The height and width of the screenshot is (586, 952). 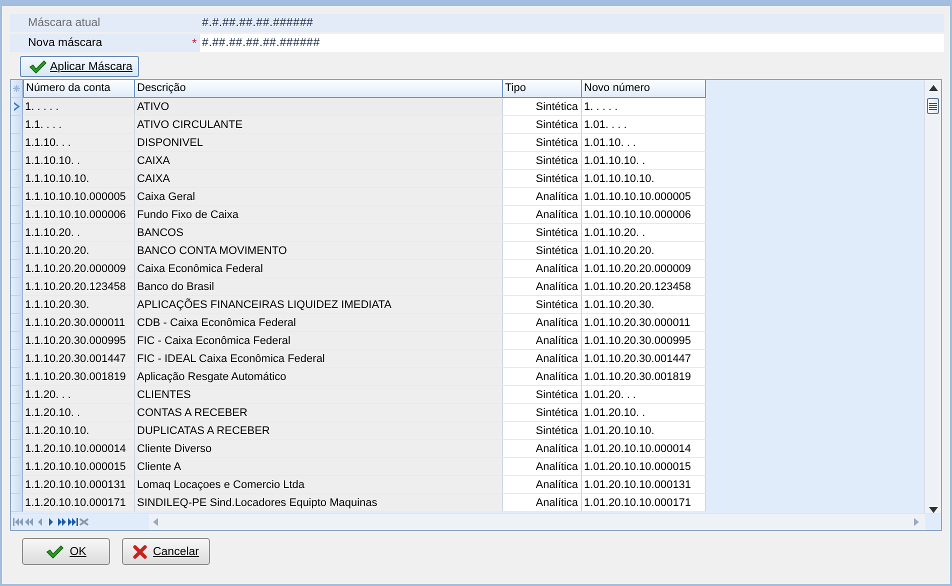 What do you see at coordinates (319, 449) in the screenshot?
I see `table-cell: Cliente Diverso` at bounding box center [319, 449].